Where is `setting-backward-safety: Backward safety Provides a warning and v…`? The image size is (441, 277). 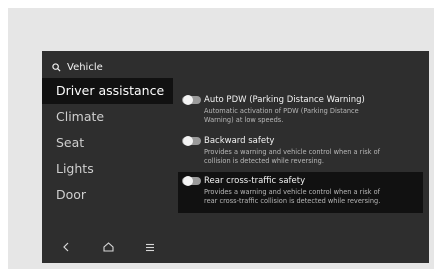
setting-backward-safety: Backward safety Provides a warning and v… is located at coordinates (300, 150).